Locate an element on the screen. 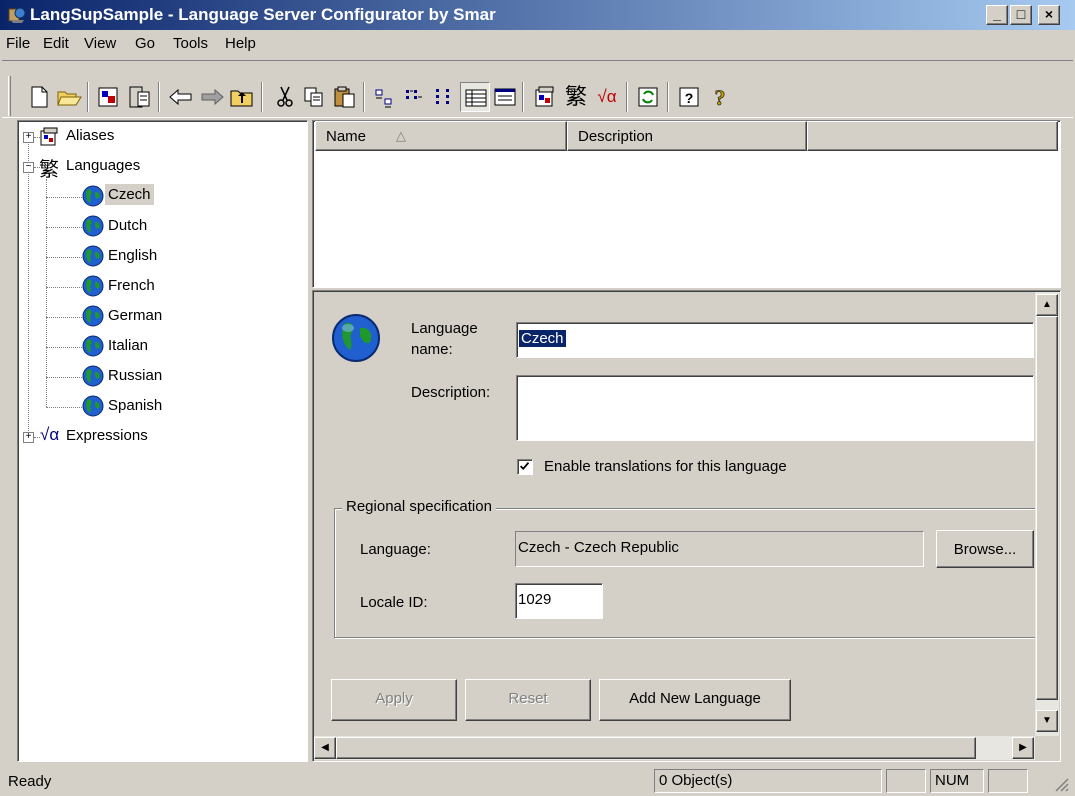 The image size is (1075, 796). column-header-description: Description is located at coordinates (687, 136).